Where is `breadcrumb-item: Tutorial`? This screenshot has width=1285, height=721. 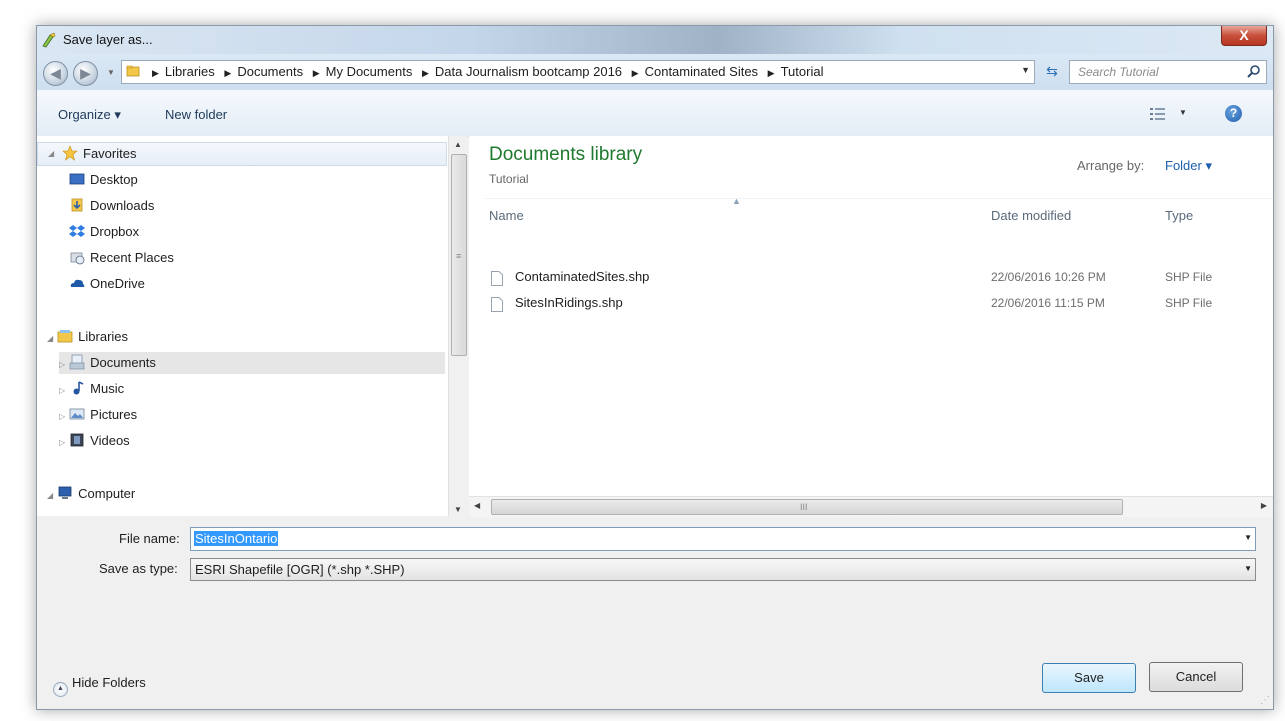
breadcrumb-item: Tutorial is located at coordinates (802, 71).